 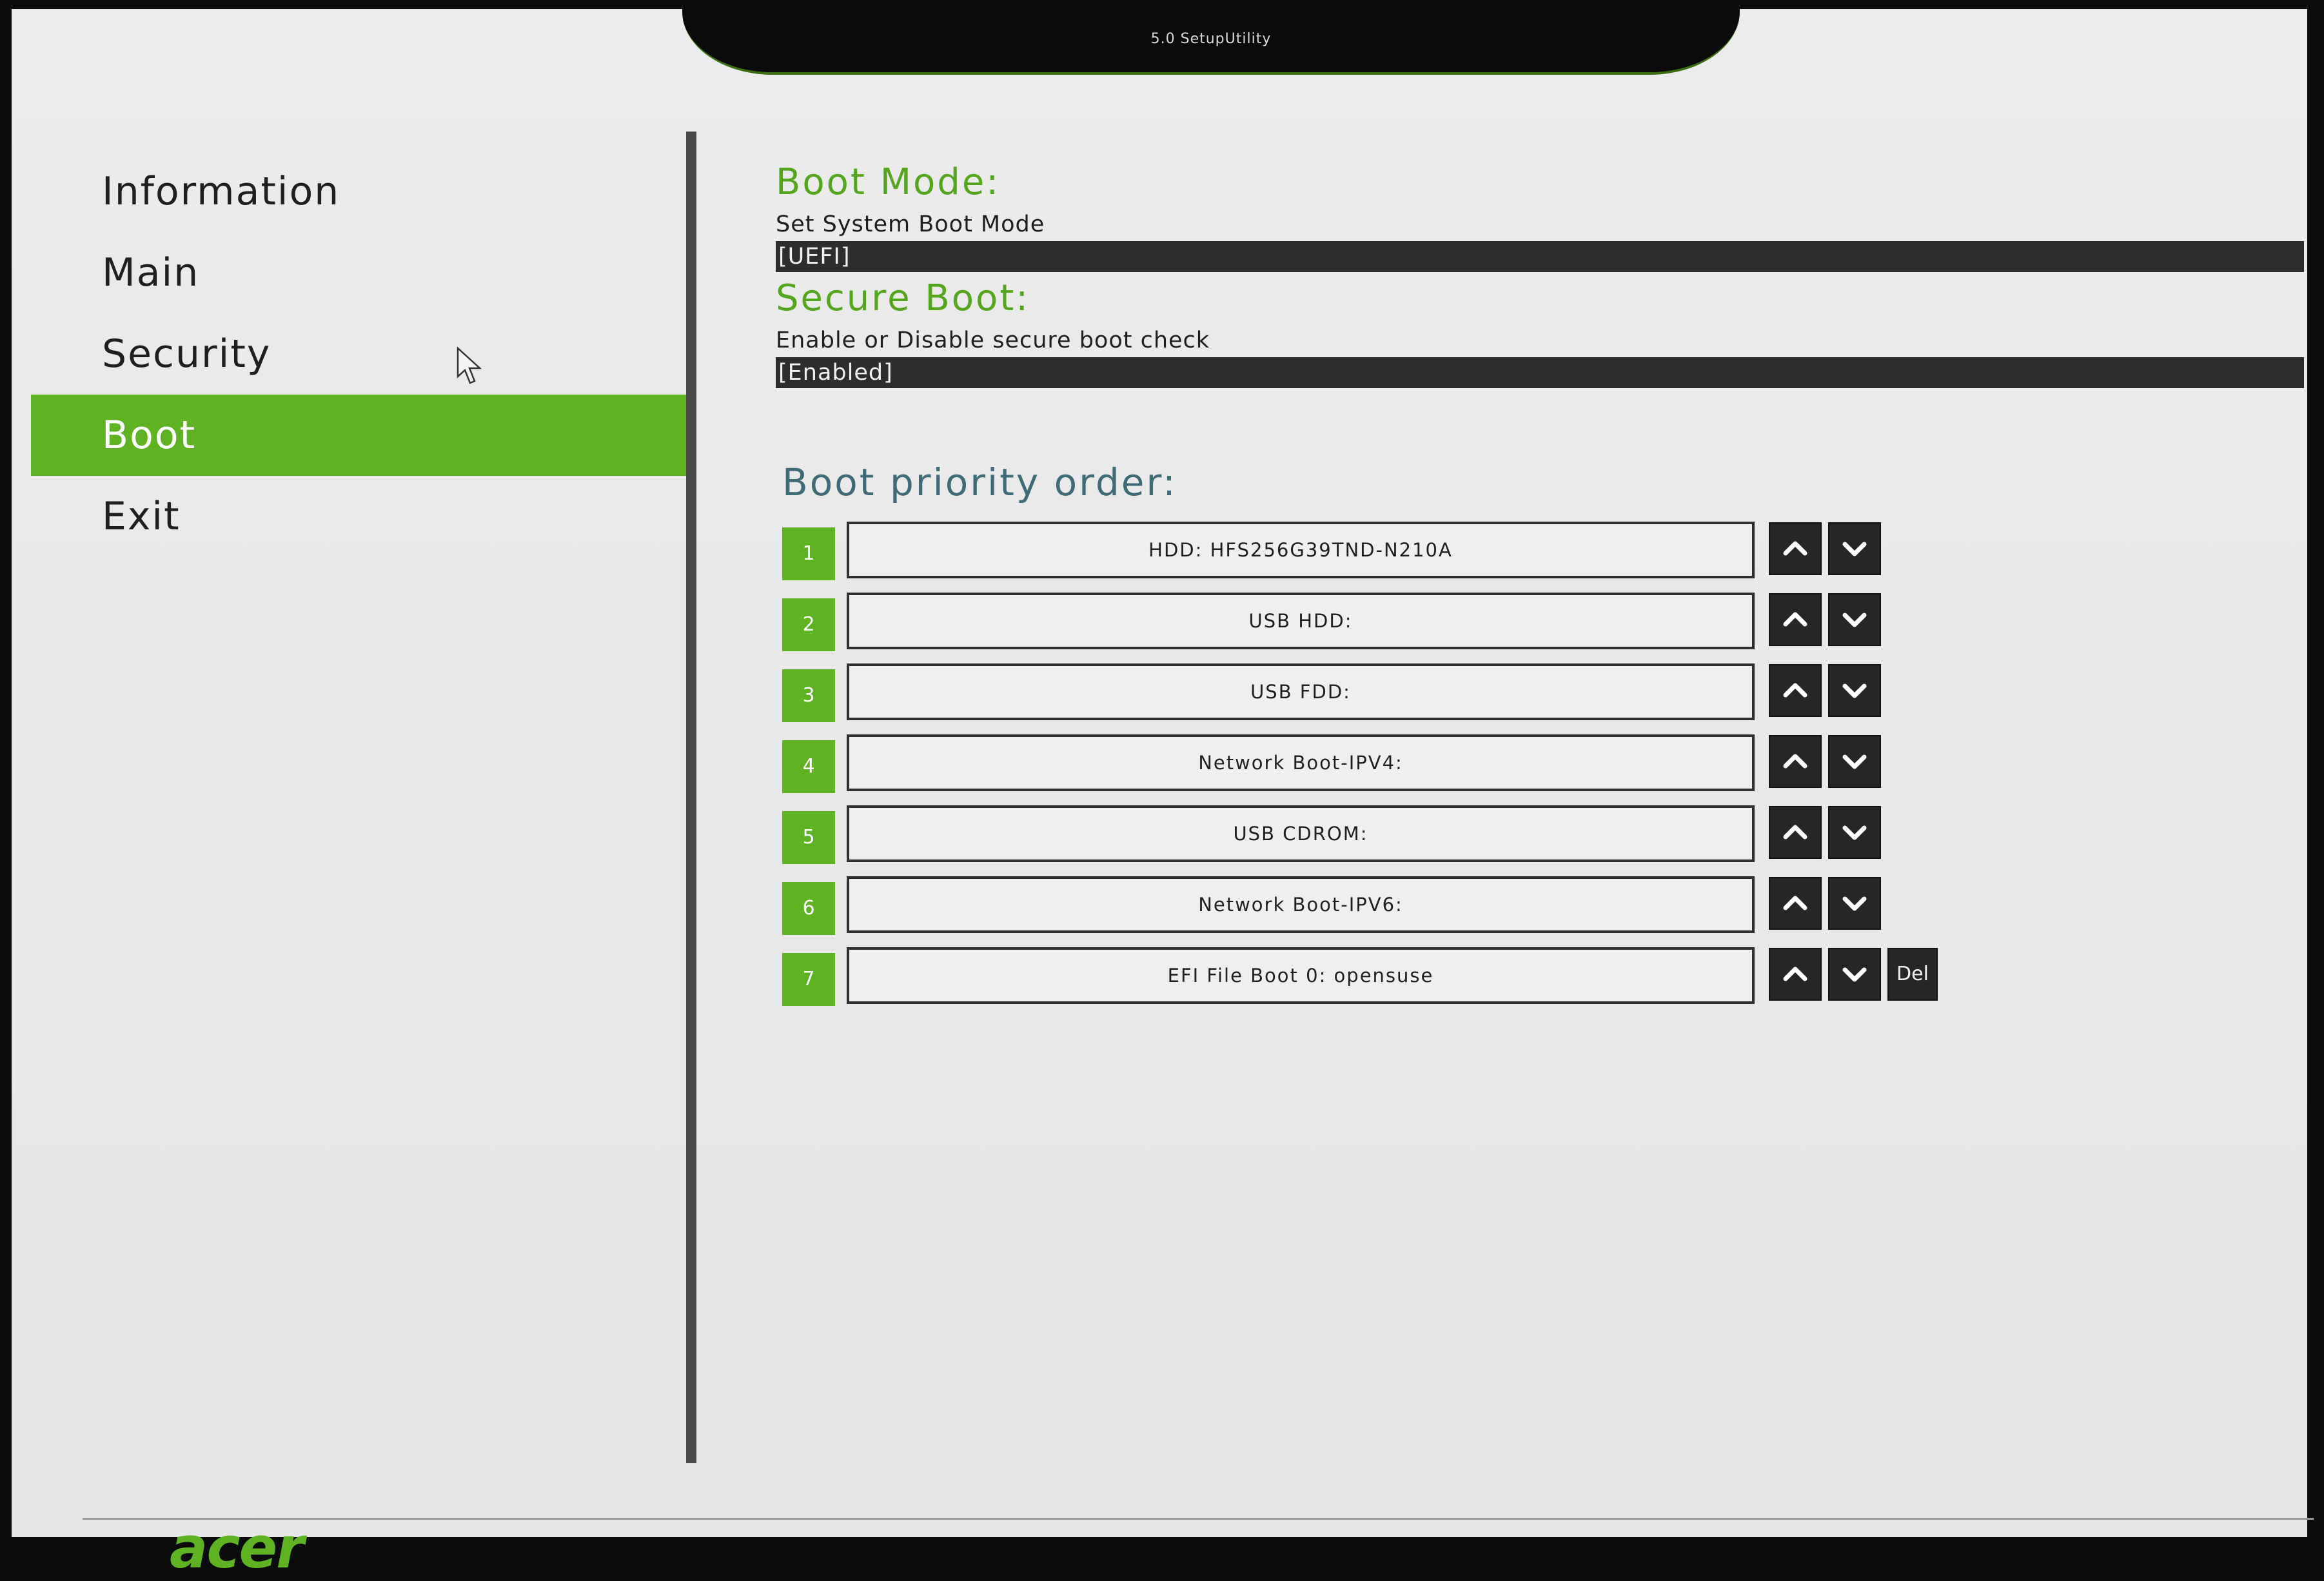 I want to click on boot-mode-select: [UEFI], so click(x=1540, y=256).